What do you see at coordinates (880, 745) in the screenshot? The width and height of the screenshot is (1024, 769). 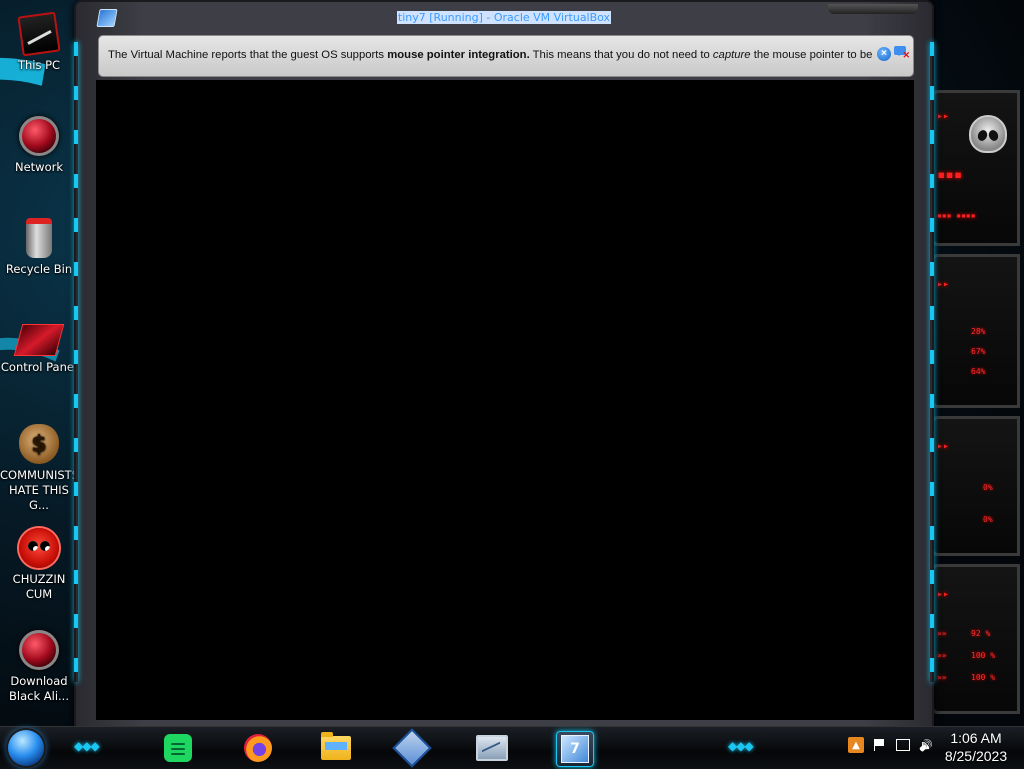 I see `action-center-flag-icon` at bounding box center [880, 745].